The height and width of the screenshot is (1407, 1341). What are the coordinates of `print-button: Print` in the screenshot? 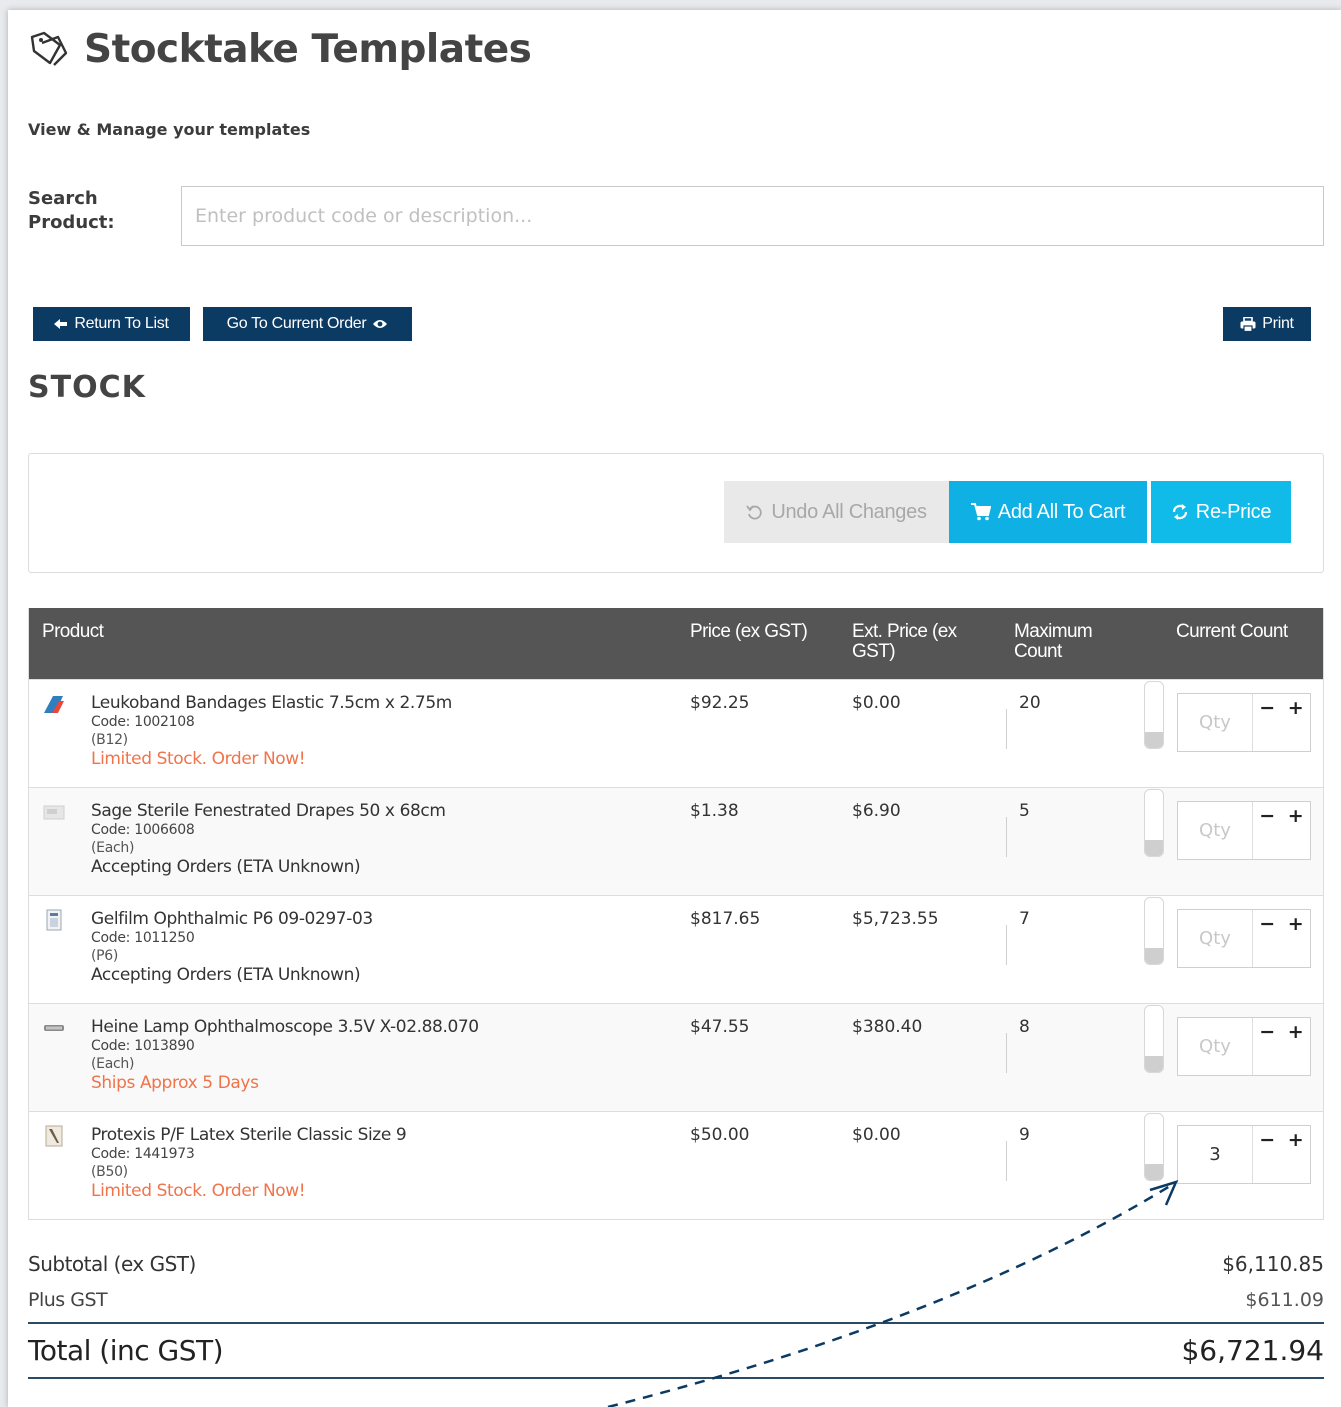 It's located at (1267, 324).